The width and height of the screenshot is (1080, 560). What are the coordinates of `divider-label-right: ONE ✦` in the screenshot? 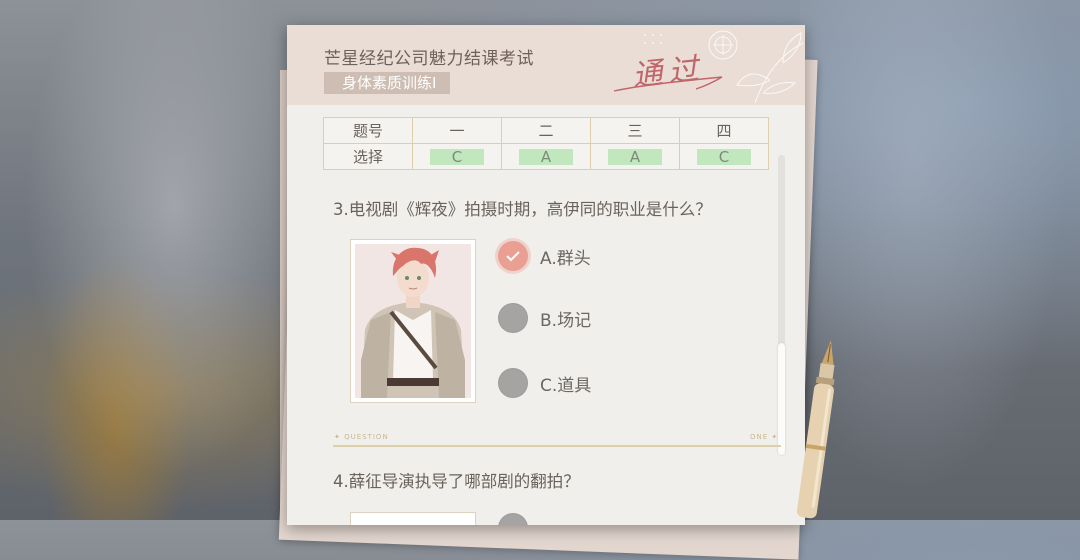 It's located at (764, 437).